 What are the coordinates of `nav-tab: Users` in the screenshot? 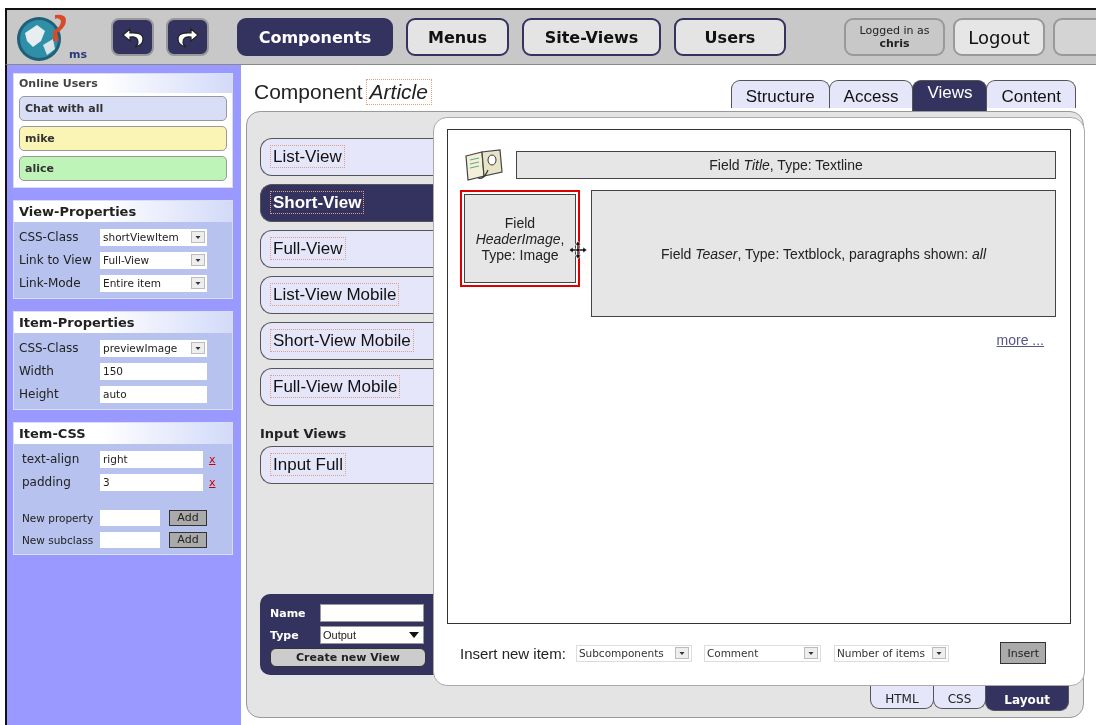 It's located at (730, 37).